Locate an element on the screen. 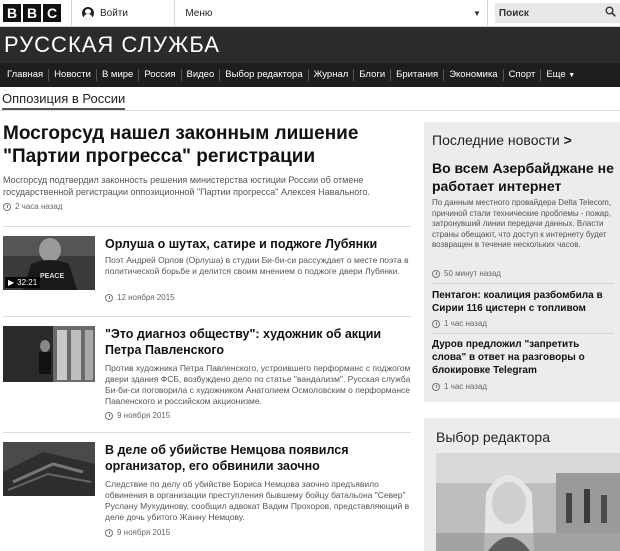 This screenshot has height=551, width=620. logo-letter-b1: B is located at coordinates (12, 13).